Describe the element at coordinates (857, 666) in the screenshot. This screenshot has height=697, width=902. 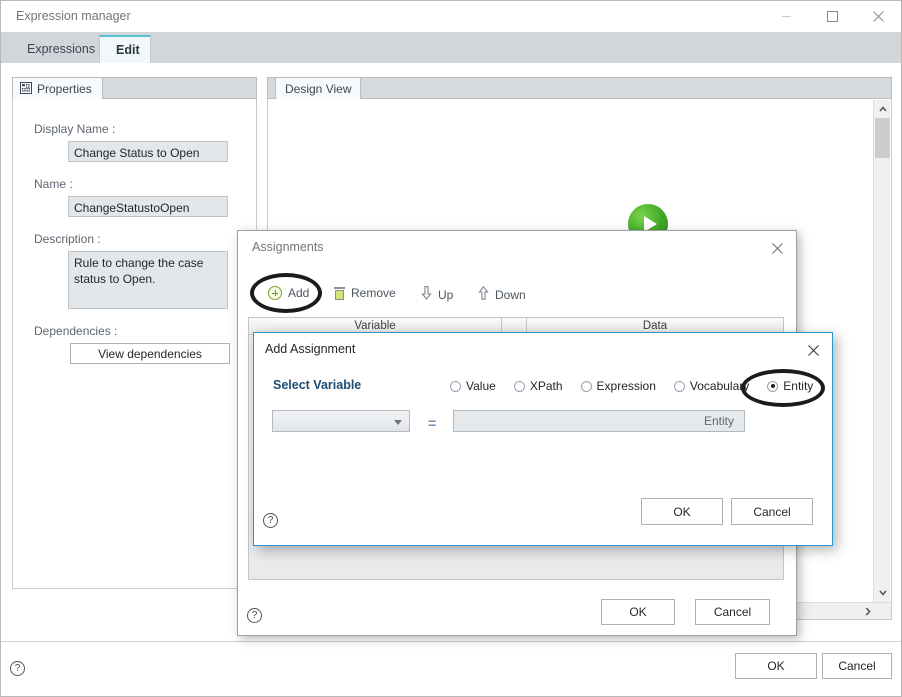
I see `cancel-button: Cancel` at that location.